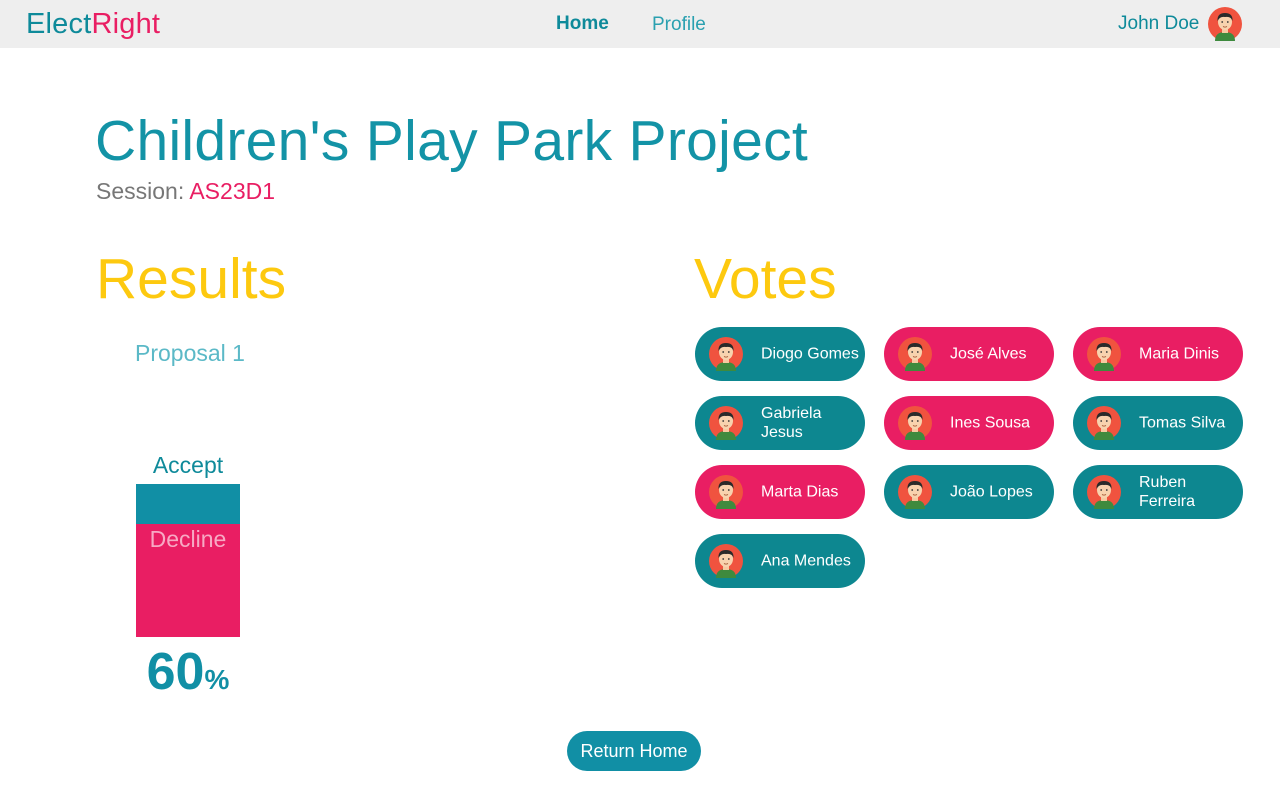 The image size is (1280, 800). I want to click on voter-name: Tomas Silva, so click(1182, 423).